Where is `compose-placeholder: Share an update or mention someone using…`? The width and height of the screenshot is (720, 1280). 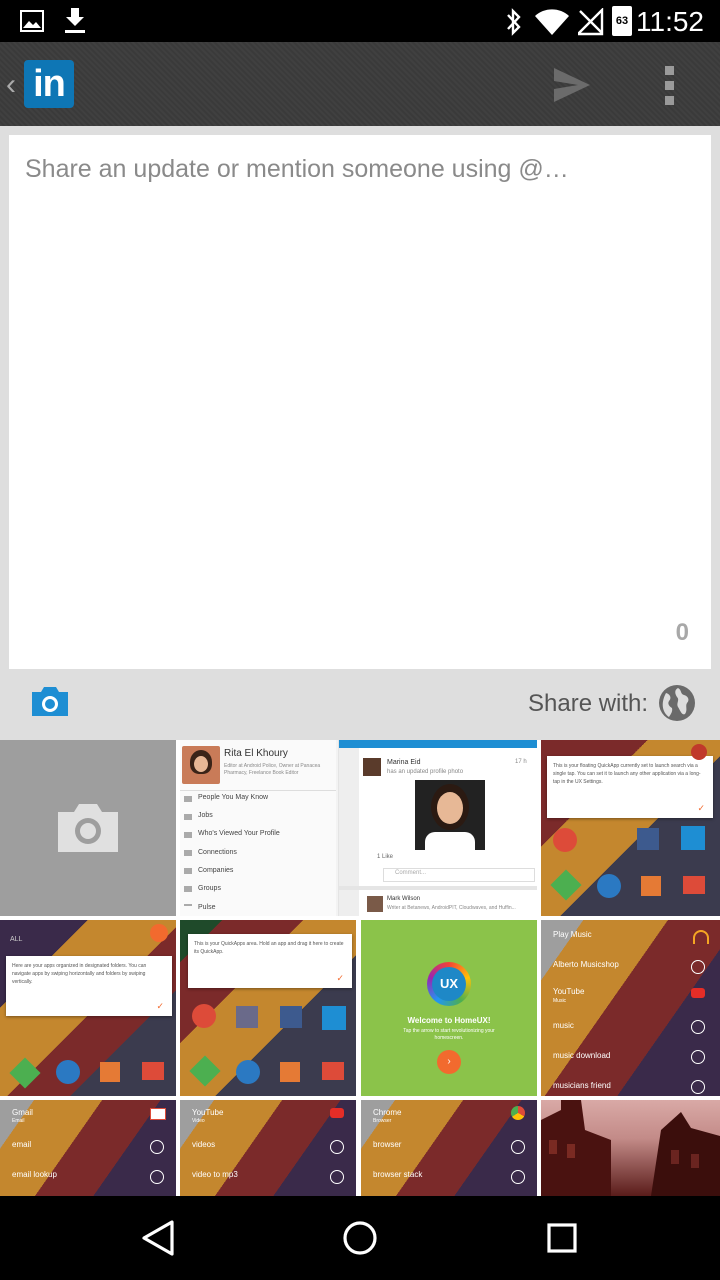 compose-placeholder: Share an update or mention someone using… is located at coordinates (297, 169).